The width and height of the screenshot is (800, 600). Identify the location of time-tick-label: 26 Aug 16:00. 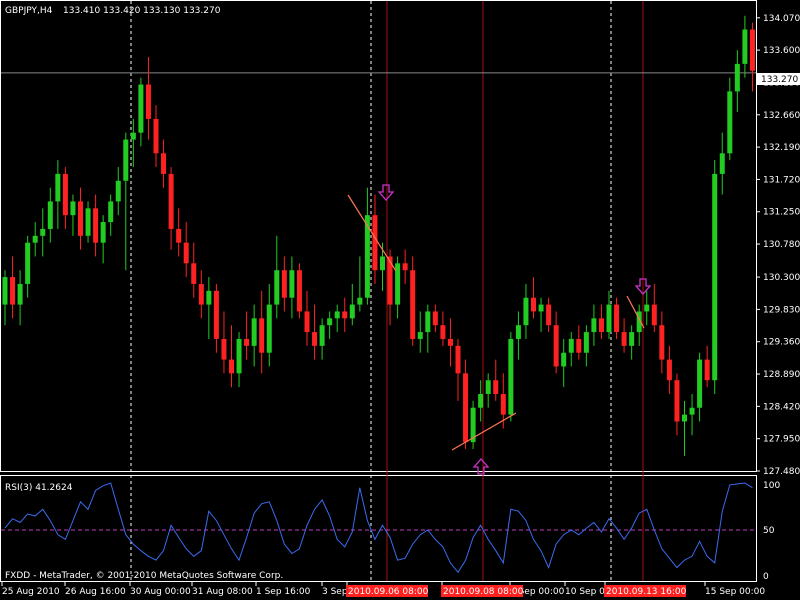
(95, 592).